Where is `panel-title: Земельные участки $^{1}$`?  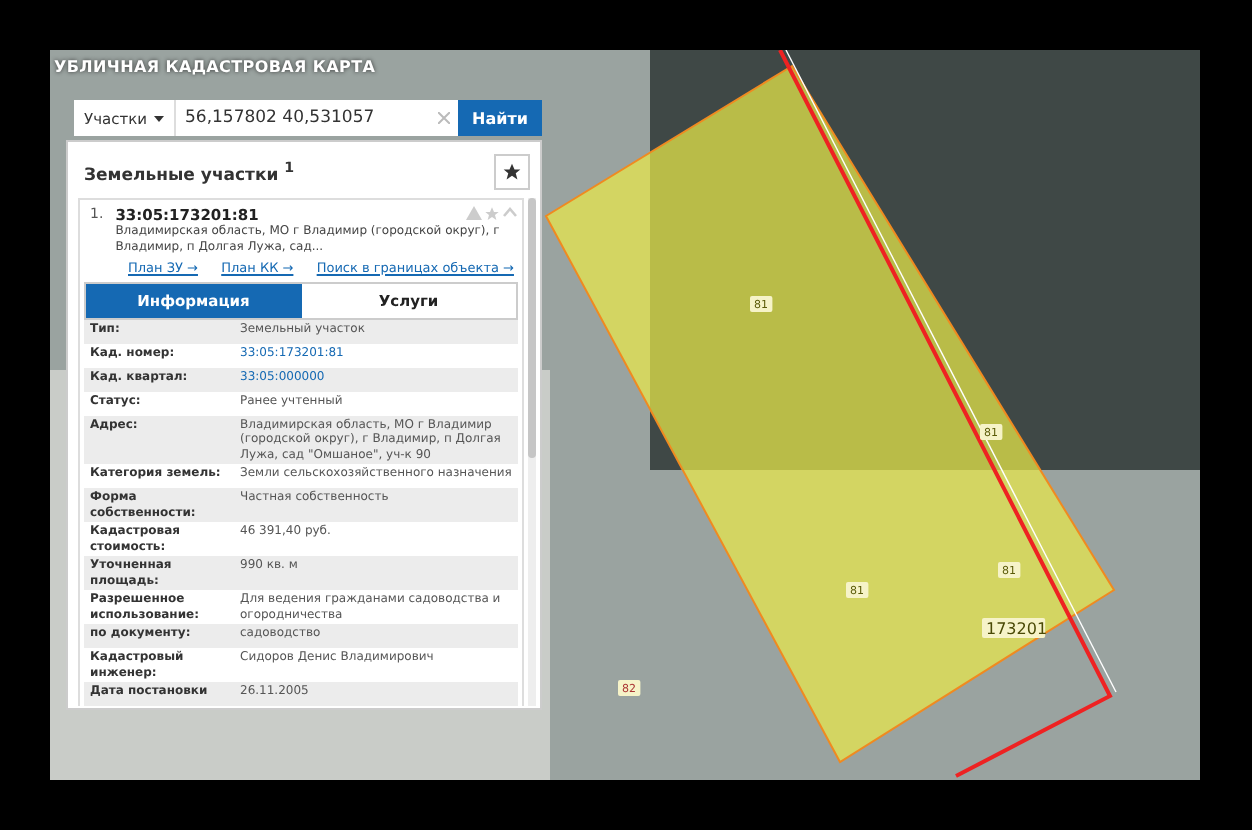 panel-title: Земельные участки $^{1}$ is located at coordinates (189, 172).